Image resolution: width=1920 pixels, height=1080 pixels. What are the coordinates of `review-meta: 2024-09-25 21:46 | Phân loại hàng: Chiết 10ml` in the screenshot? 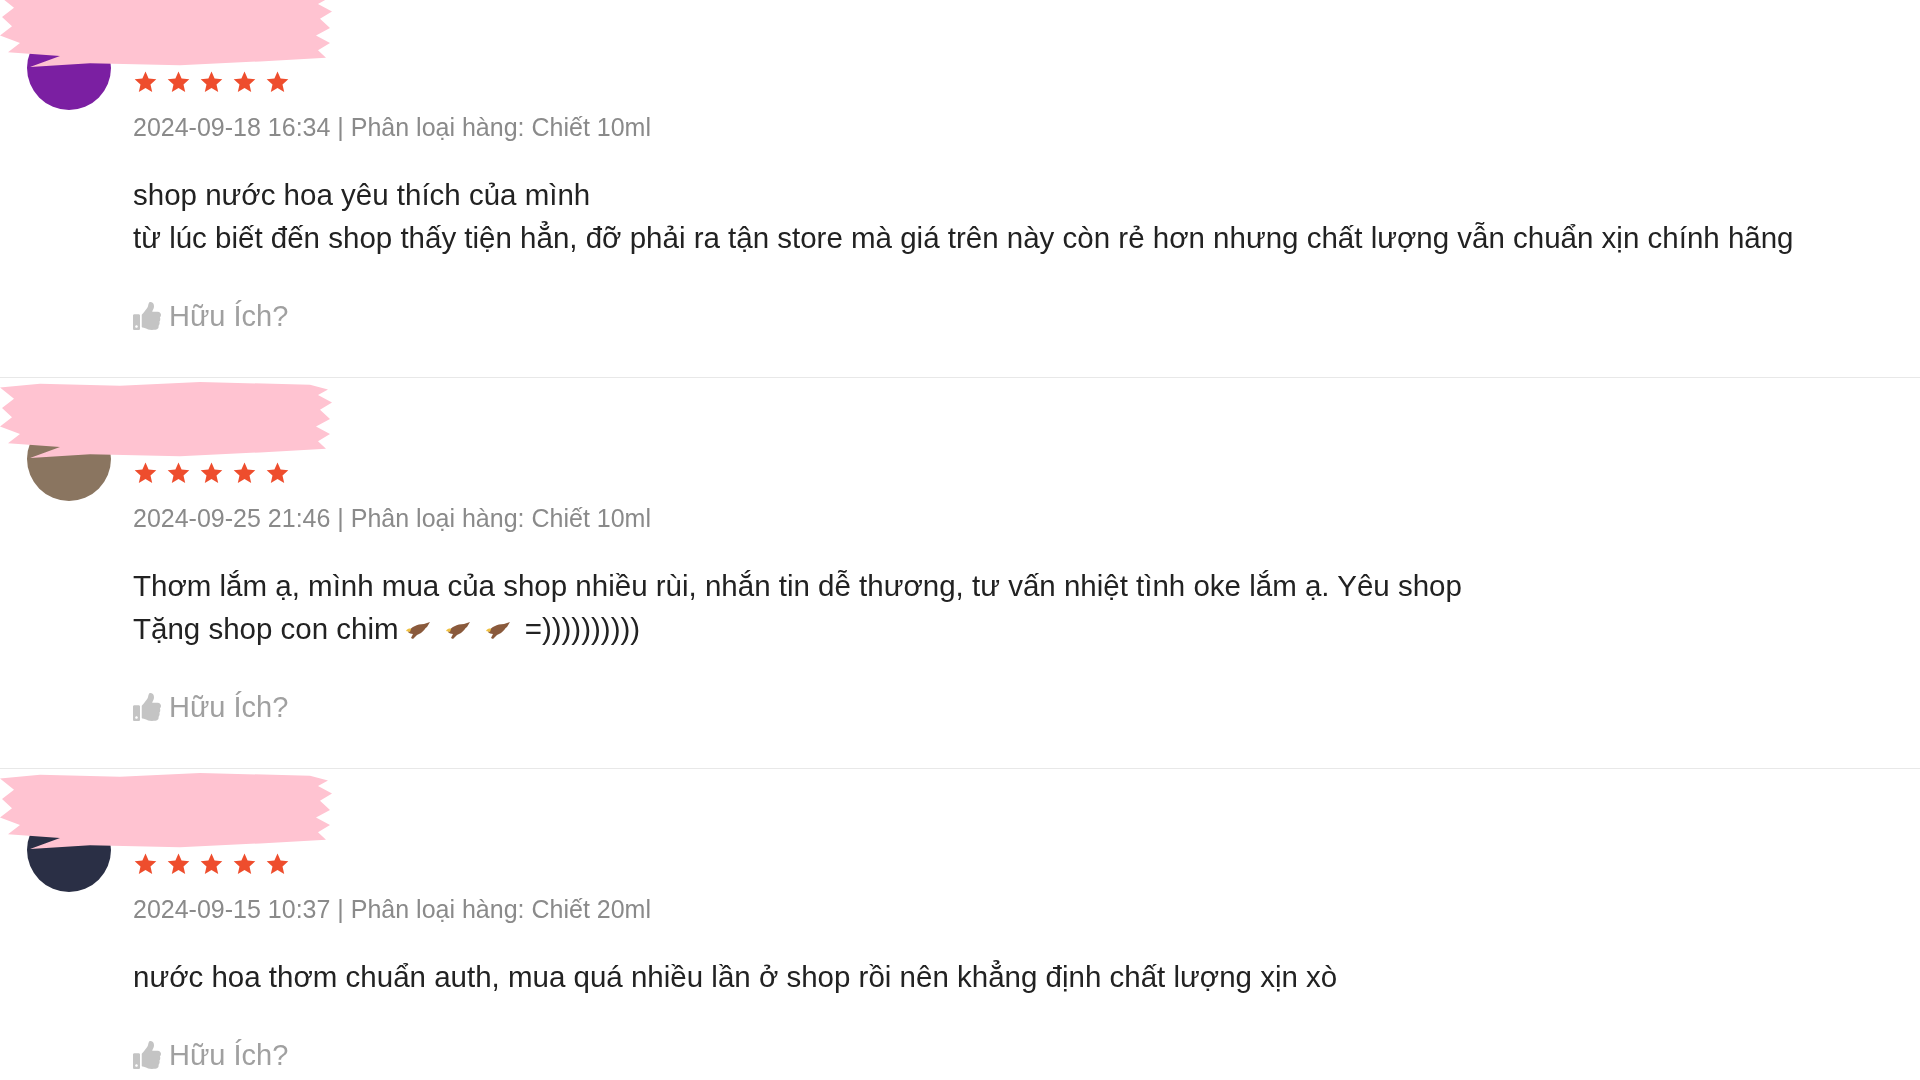 It's located at (392, 518).